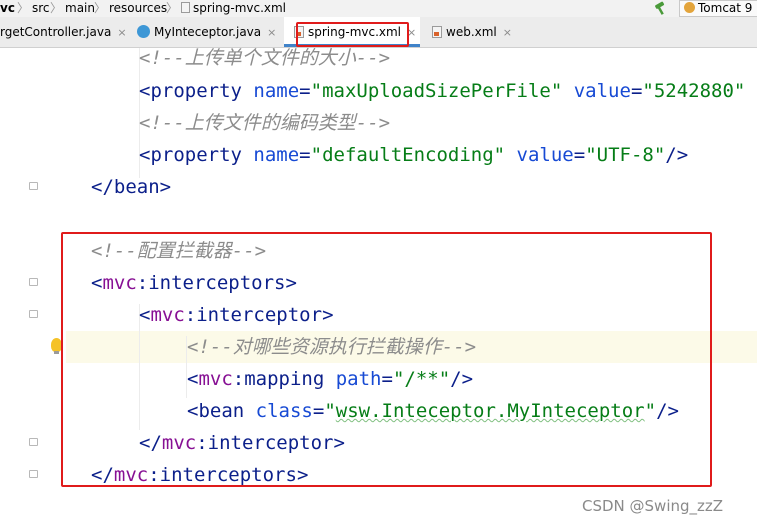  Describe the element at coordinates (208, 32) in the screenshot. I see `tab-label: MyInteceptor.java` at that location.